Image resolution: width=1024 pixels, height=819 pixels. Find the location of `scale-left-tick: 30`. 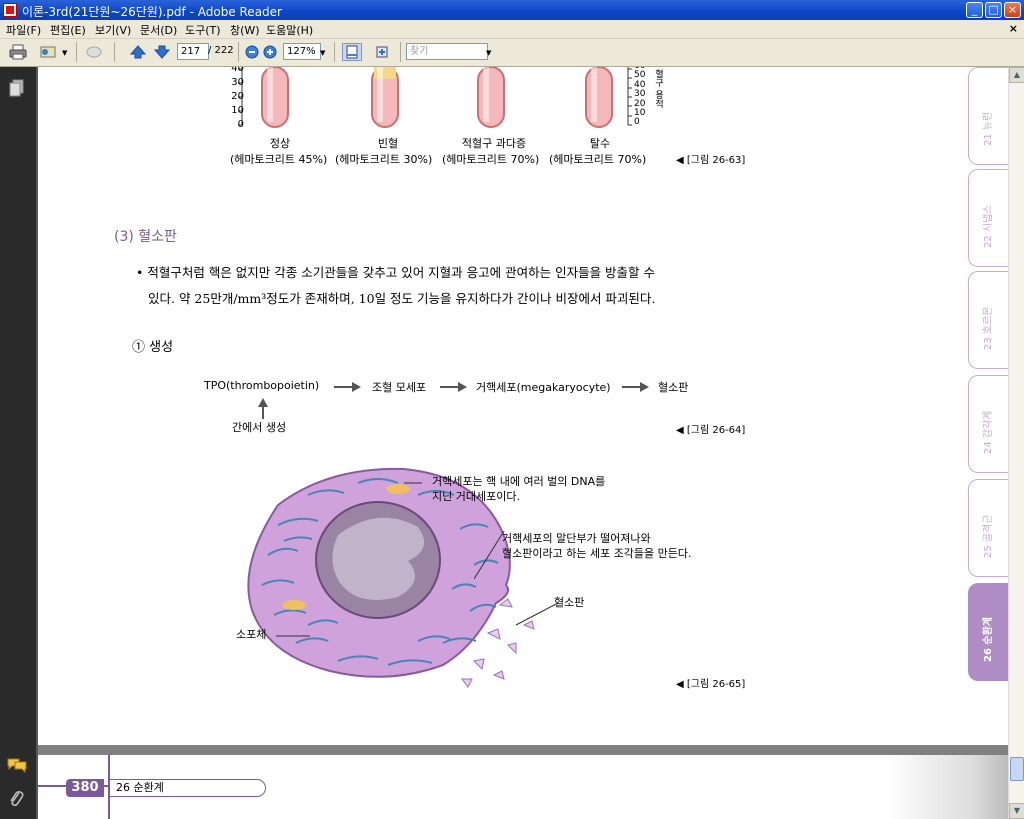

scale-left-tick: 30 is located at coordinates (237, 82).